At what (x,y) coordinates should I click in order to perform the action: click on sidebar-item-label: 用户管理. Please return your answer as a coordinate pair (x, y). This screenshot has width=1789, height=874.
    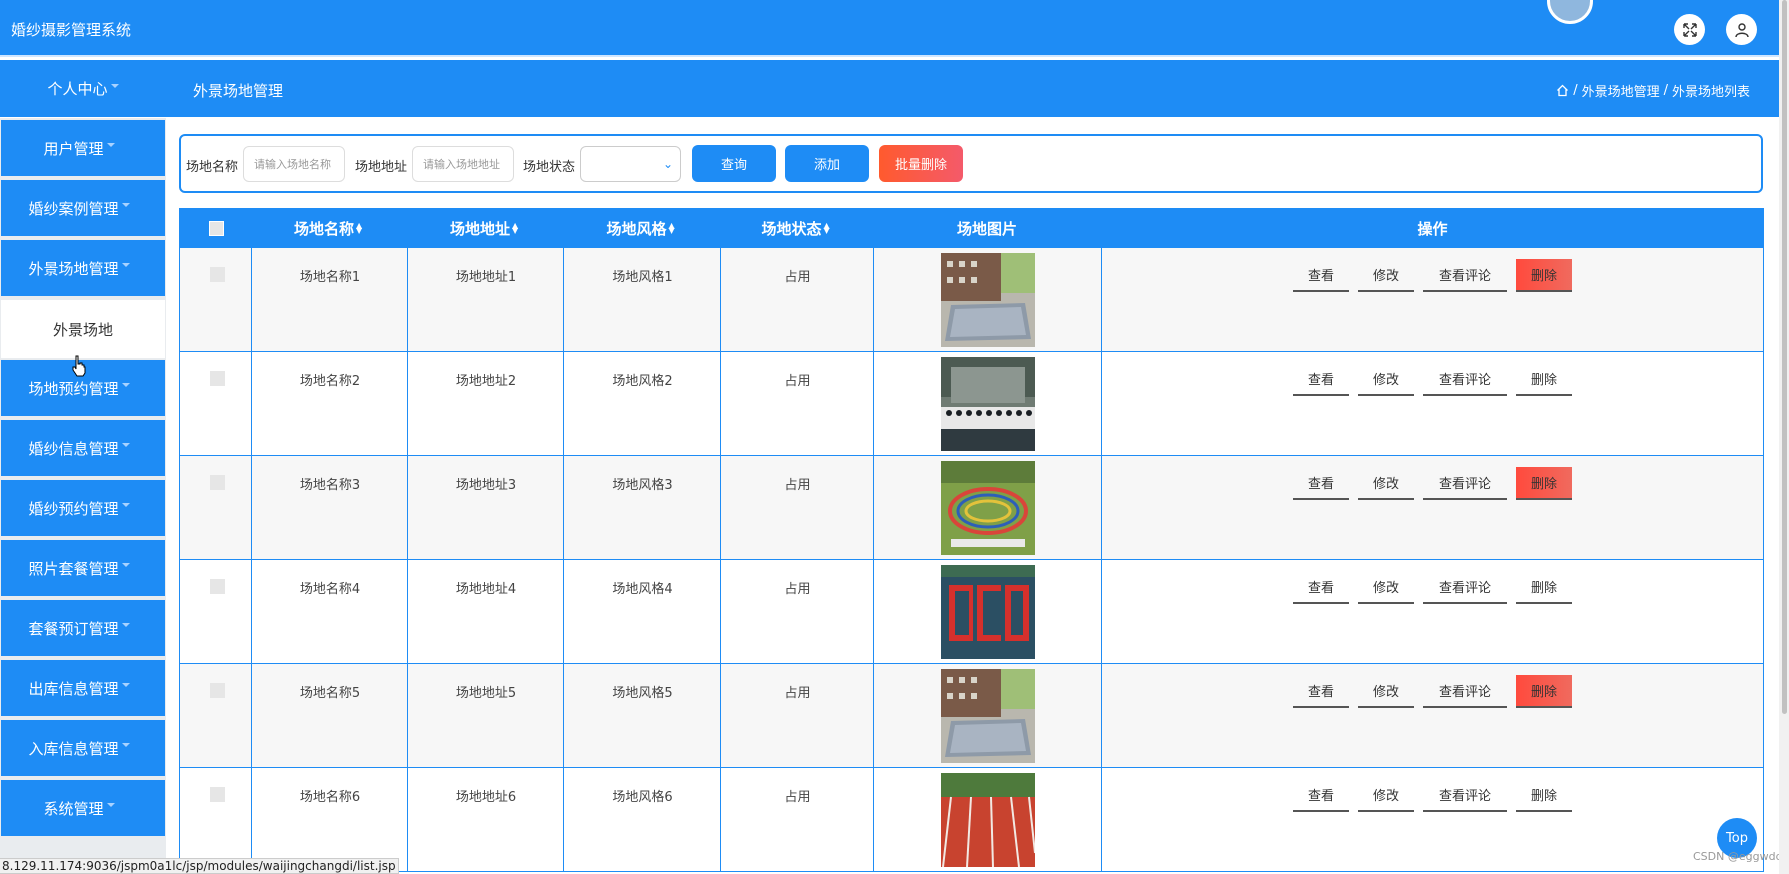
    Looking at the image, I should click on (73, 148).